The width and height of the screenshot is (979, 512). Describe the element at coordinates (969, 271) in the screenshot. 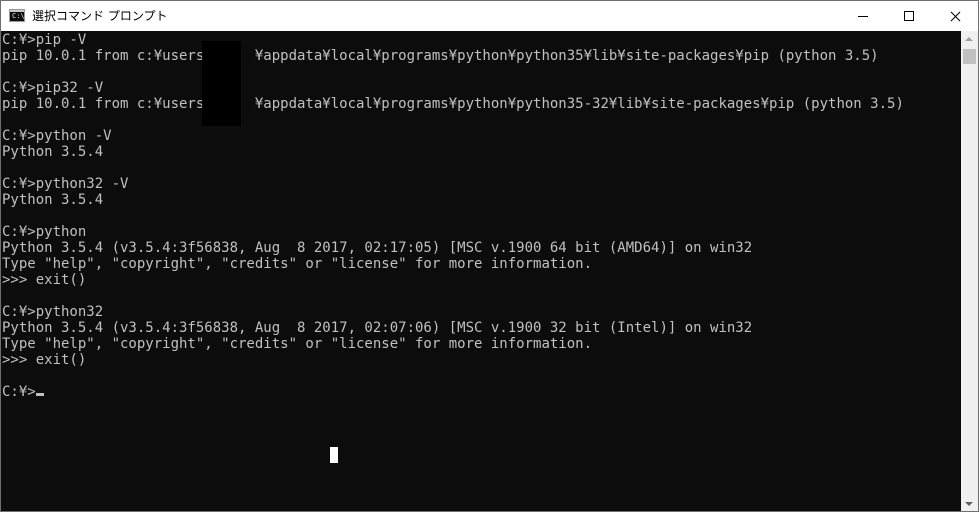

I see `vertical-scrollbar` at that location.